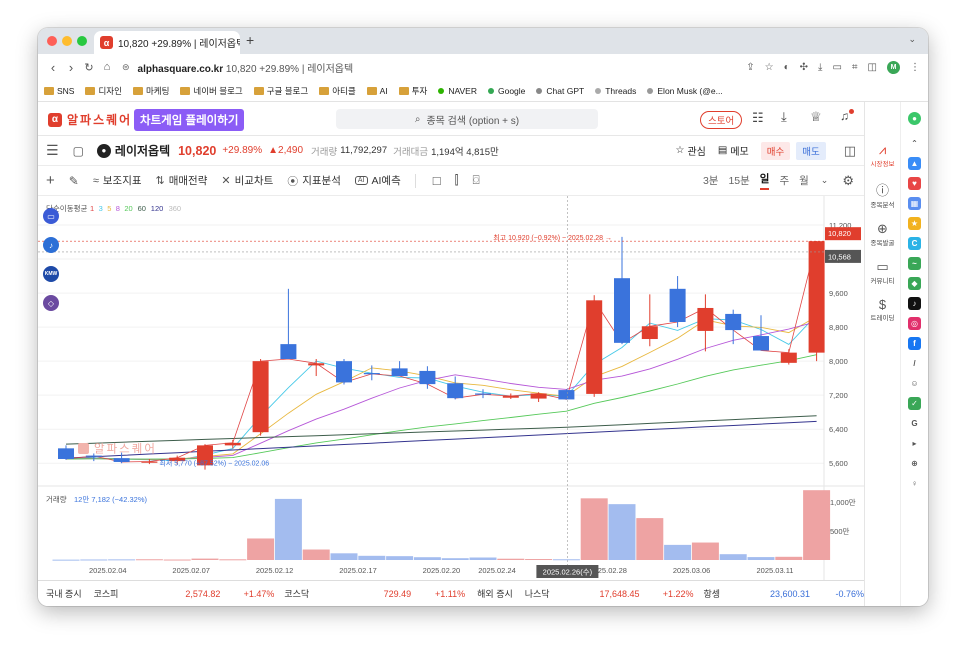 This screenshot has height=655, width=966. I want to click on green-circle-icon: ●, so click(914, 118).